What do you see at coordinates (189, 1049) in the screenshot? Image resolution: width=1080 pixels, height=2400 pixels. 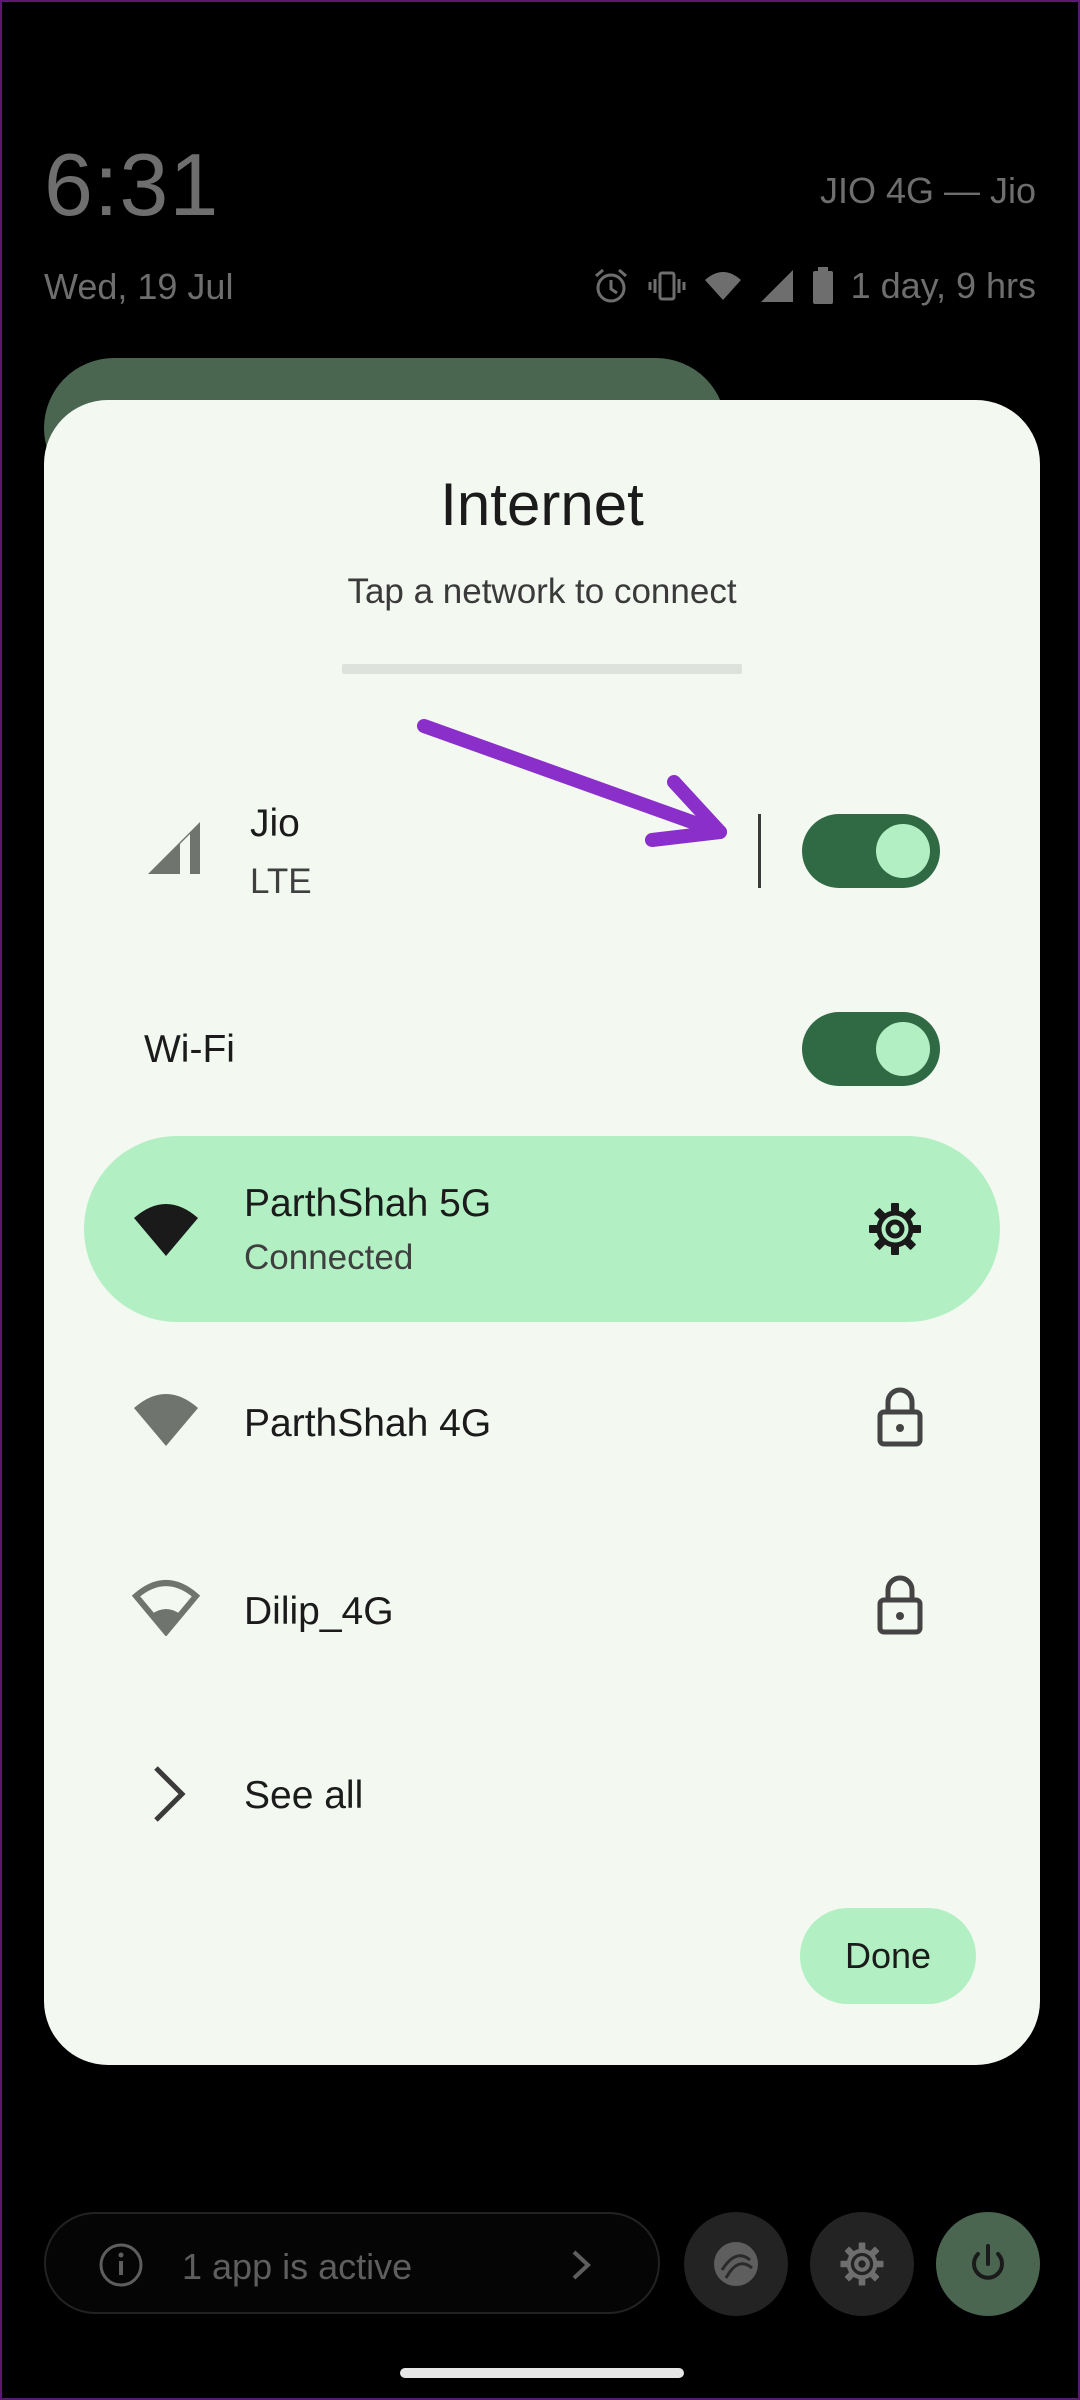 I see `wifi-label: Wi-Fi` at bounding box center [189, 1049].